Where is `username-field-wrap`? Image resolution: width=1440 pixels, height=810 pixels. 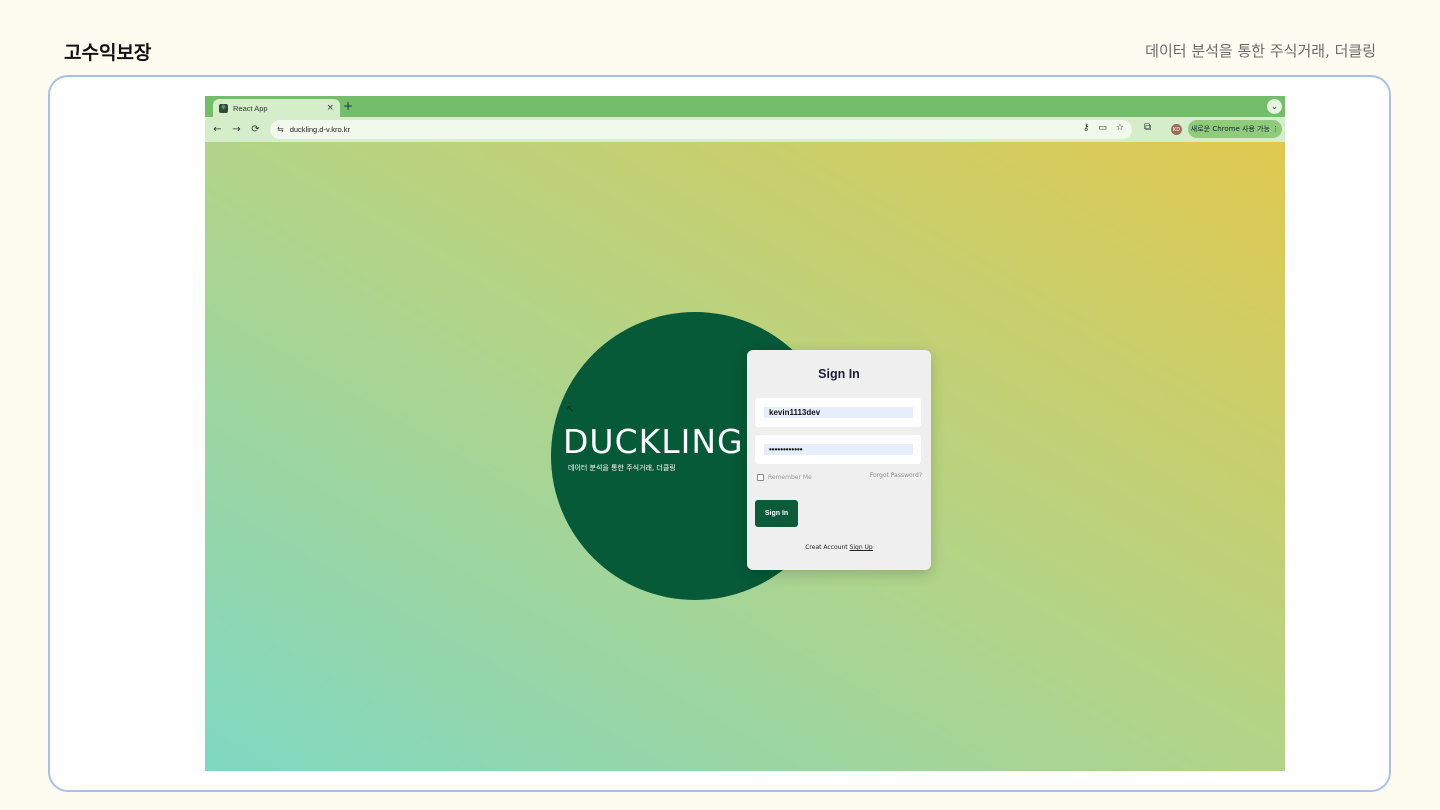
username-field-wrap is located at coordinates (838, 412).